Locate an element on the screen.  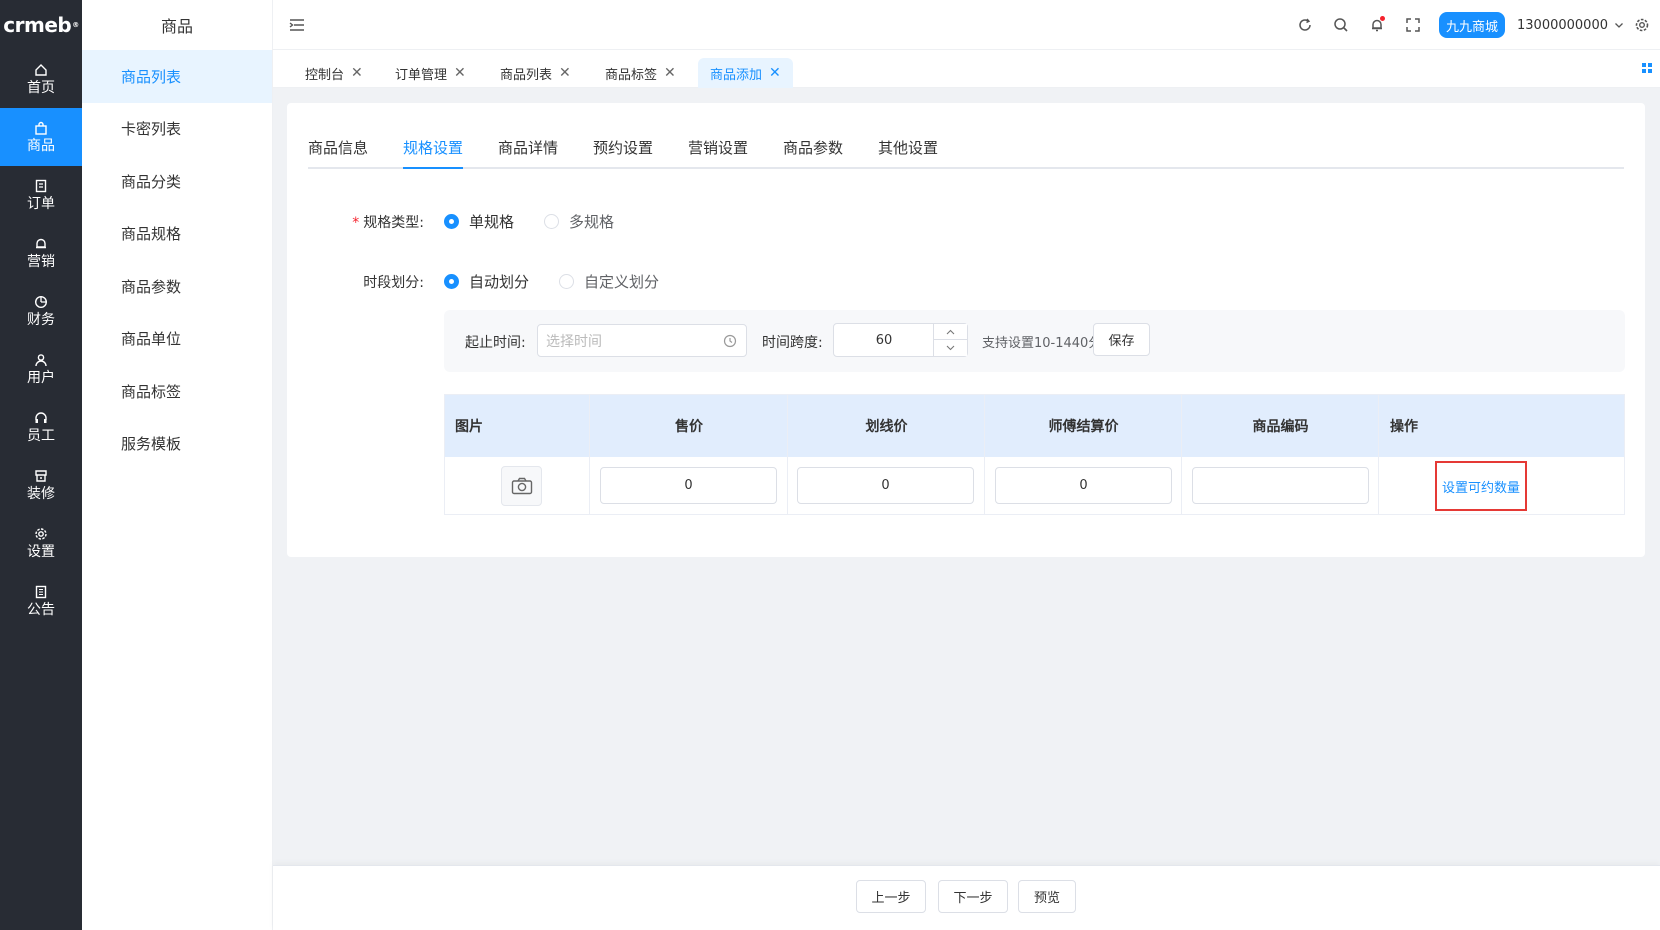
tab-product-tags: 商品标签 ✕ is located at coordinates (640, 73).